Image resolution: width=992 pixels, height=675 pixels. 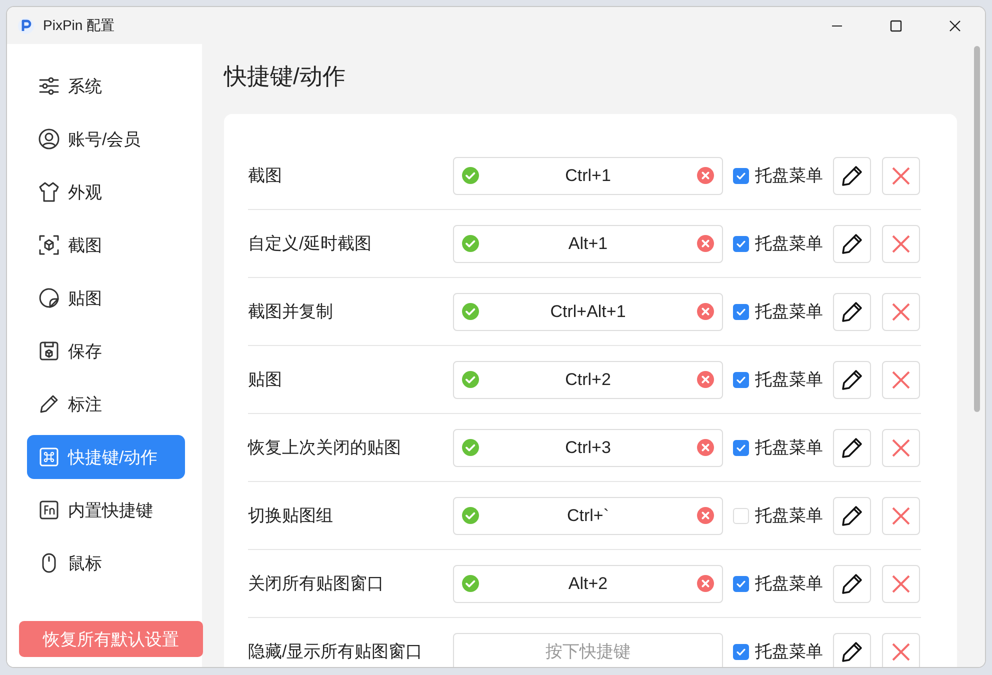 What do you see at coordinates (49, 245) in the screenshot?
I see `scan-cube-icon` at bounding box center [49, 245].